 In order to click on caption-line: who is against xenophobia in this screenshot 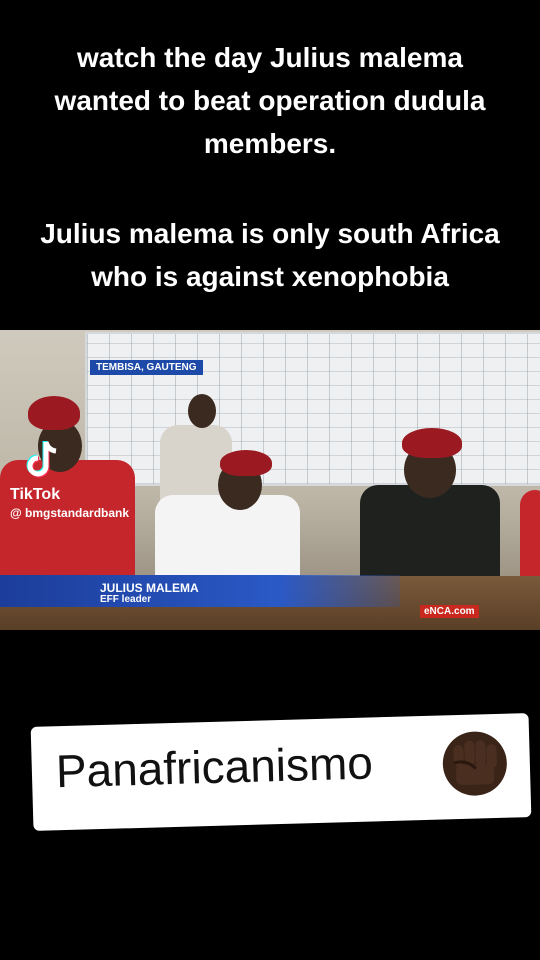, I will do `click(270, 276)`.